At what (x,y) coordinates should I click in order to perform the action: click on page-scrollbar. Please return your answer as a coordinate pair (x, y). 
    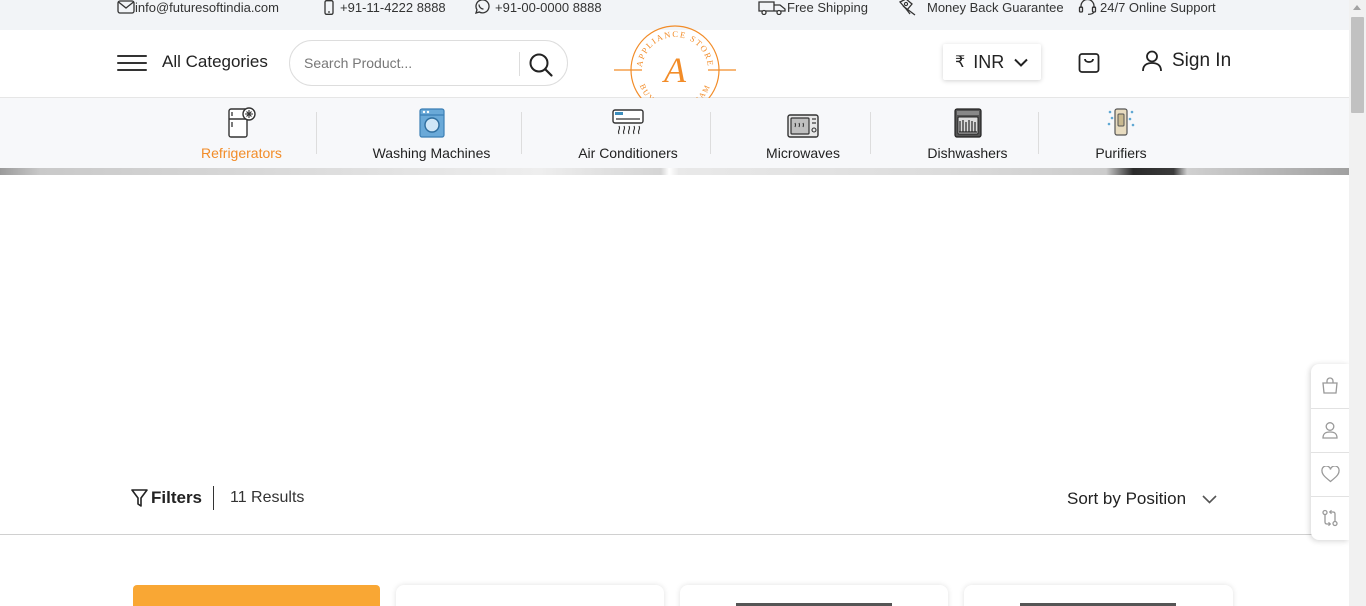
    Looking at the image, I should click on (1357, 303).